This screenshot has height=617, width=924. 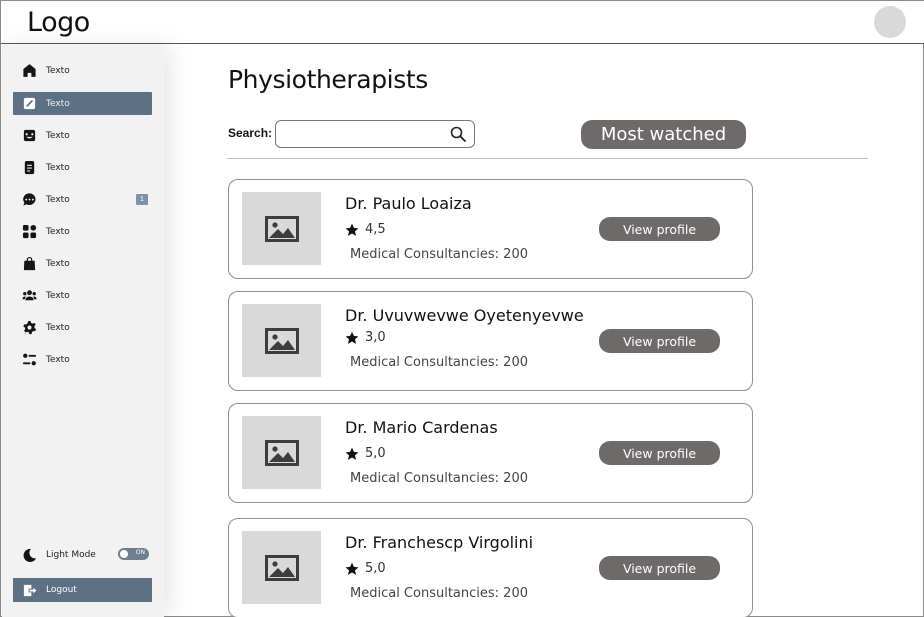 I want to click on light-mode-label: Light Mode, so click(x=71, y=555).